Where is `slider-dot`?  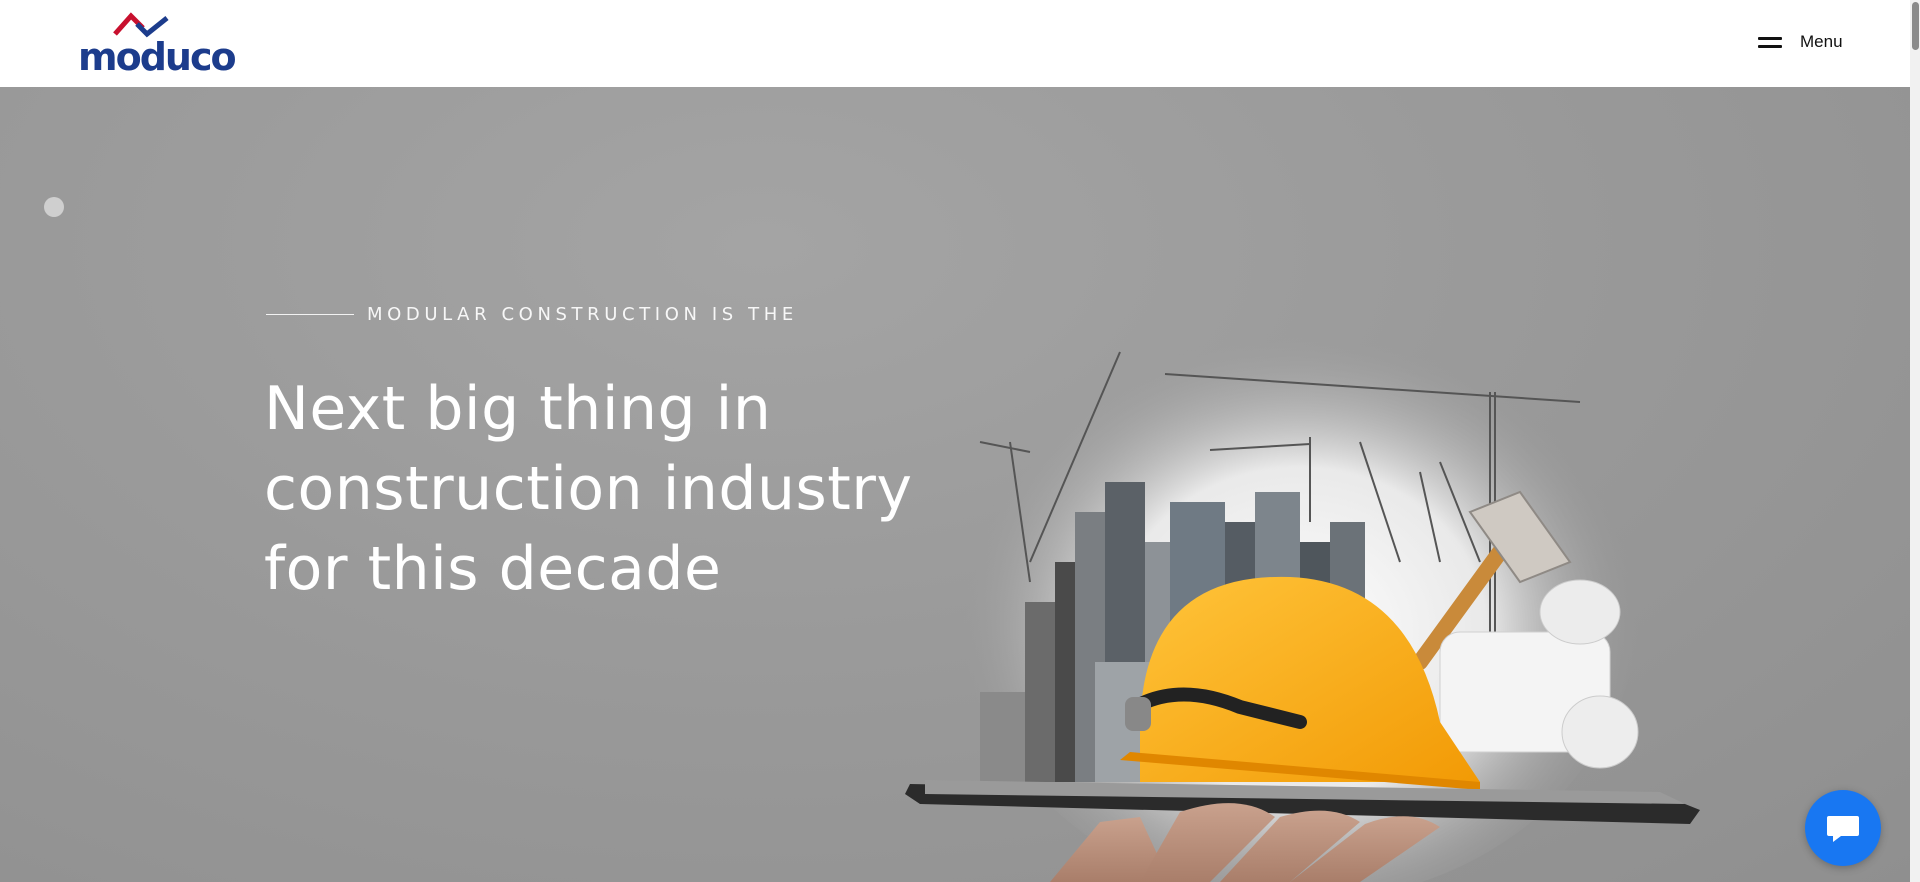
slider-dot is located at coordinates (54, 207).